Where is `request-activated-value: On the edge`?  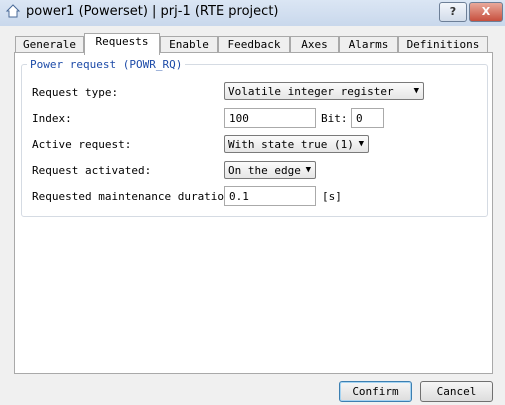
request-activated-value: On the edge is located at coordinates (264, 170).